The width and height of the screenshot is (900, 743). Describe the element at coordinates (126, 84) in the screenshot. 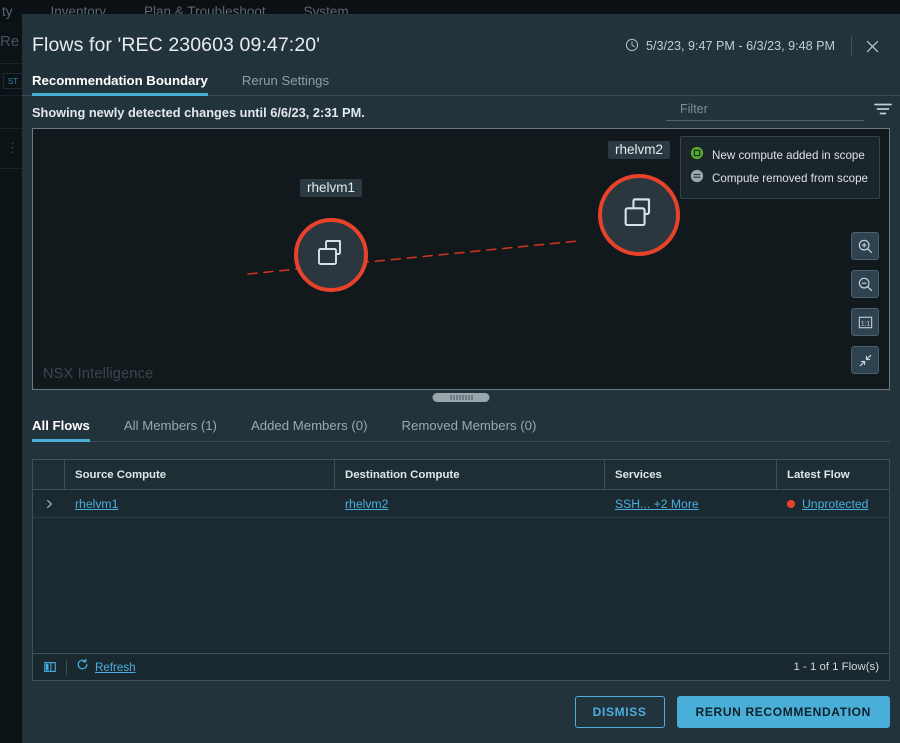

I see `tab-recommendation-boundary: Recommendation Boundary` at that location.